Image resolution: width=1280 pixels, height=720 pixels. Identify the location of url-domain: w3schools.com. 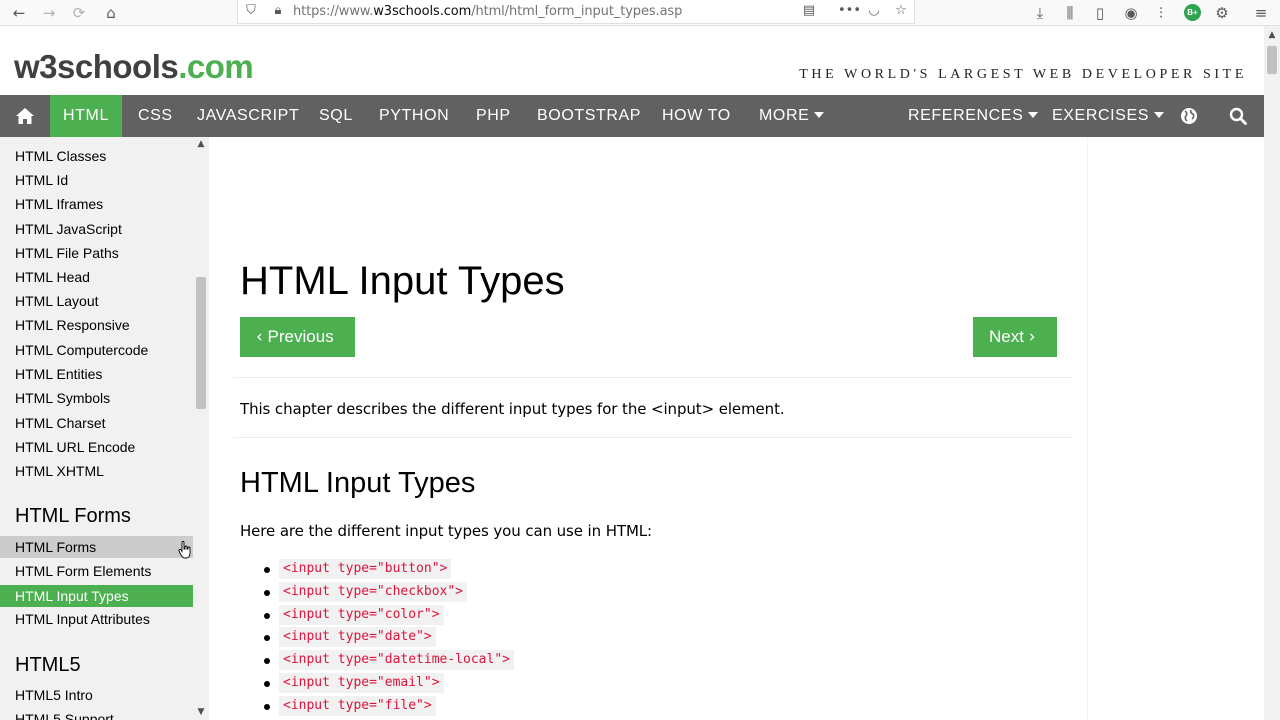
(422, 11).